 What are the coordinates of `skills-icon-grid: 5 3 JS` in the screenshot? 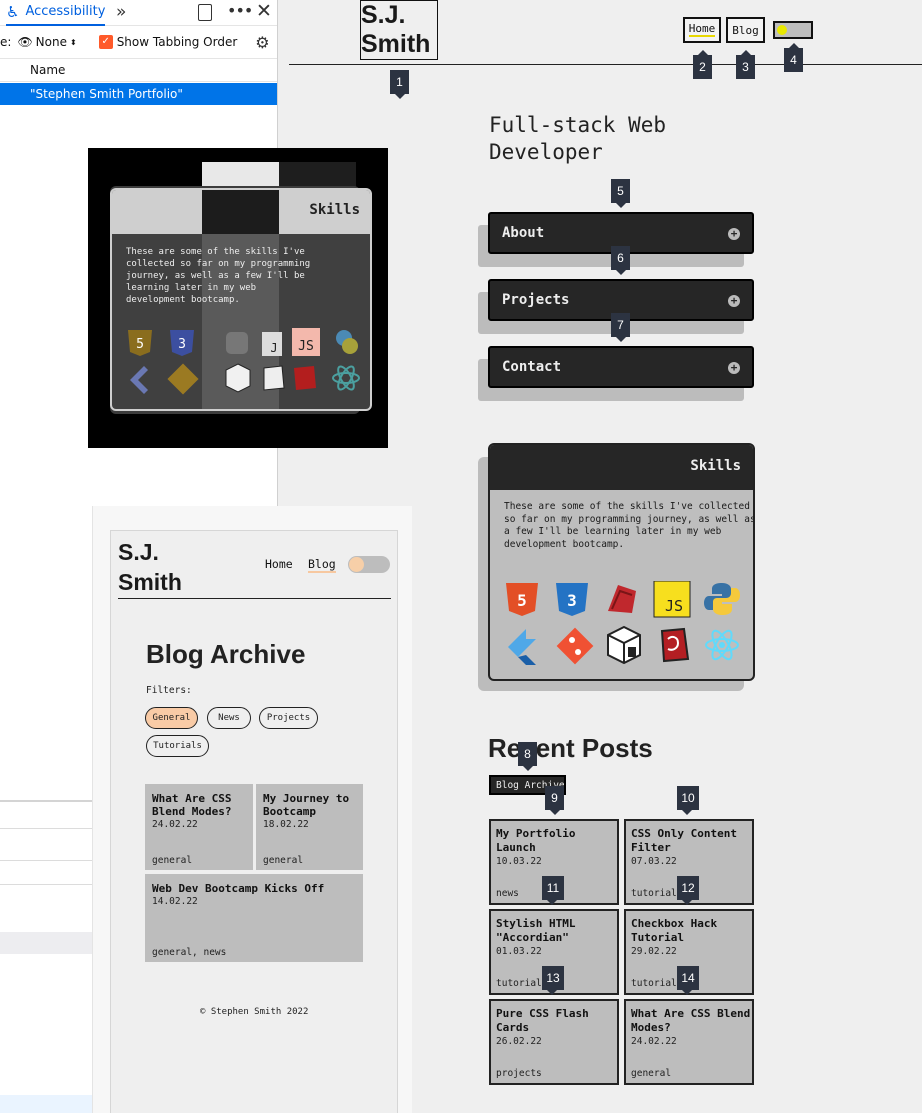 It's located at (623, 623).